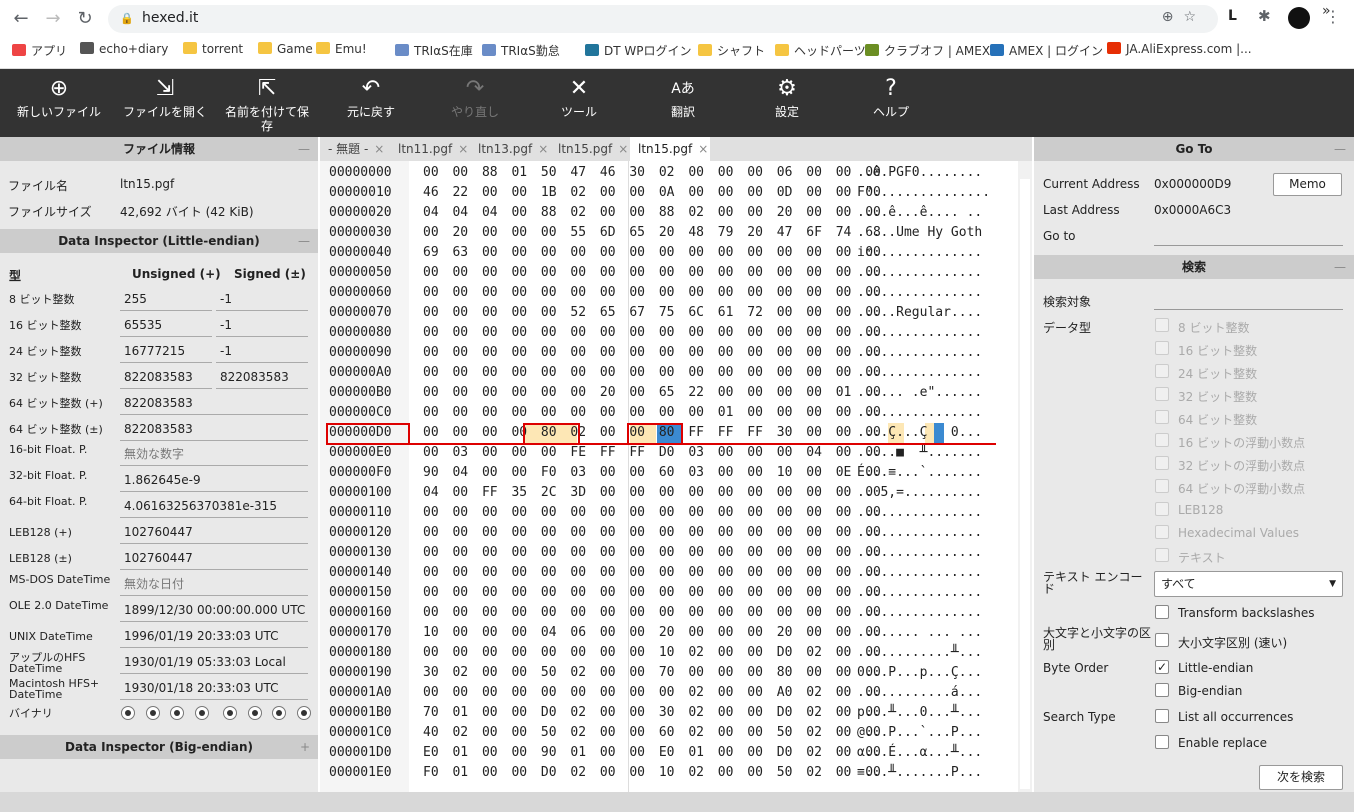 Image resolution: width=1354 pixels, height=812 pixels. I want to click on unsigned-value: 255, so click(166, 299).